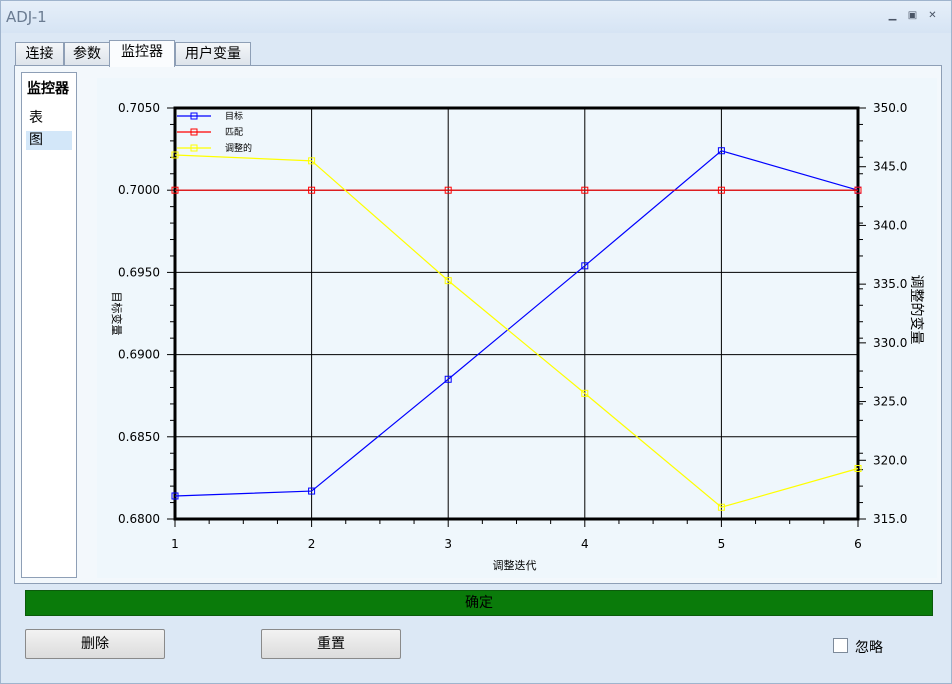 The width and height of the screenshot is (952, 684). I want to click on minimize-icon: ▁, so click(892, 15).